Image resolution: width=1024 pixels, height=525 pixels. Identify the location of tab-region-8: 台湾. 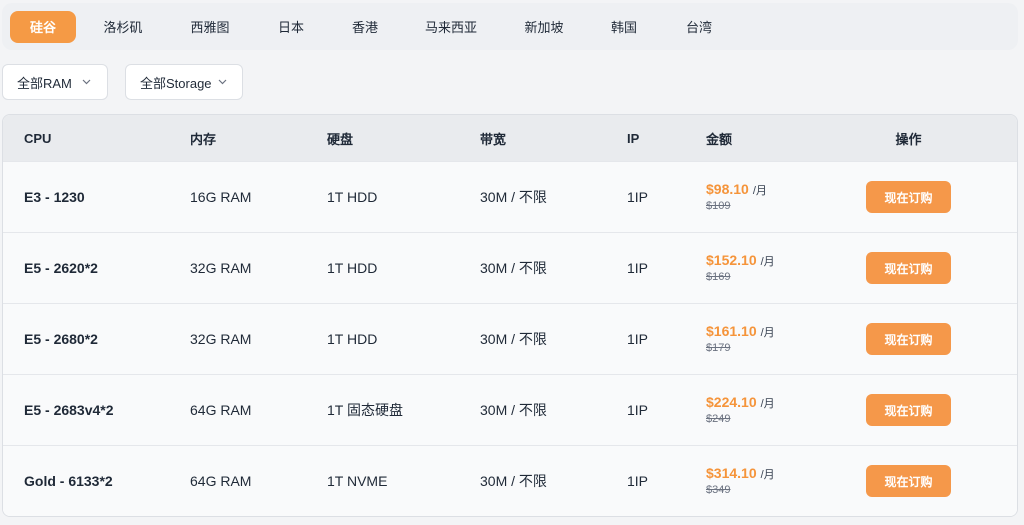
(699, 27).